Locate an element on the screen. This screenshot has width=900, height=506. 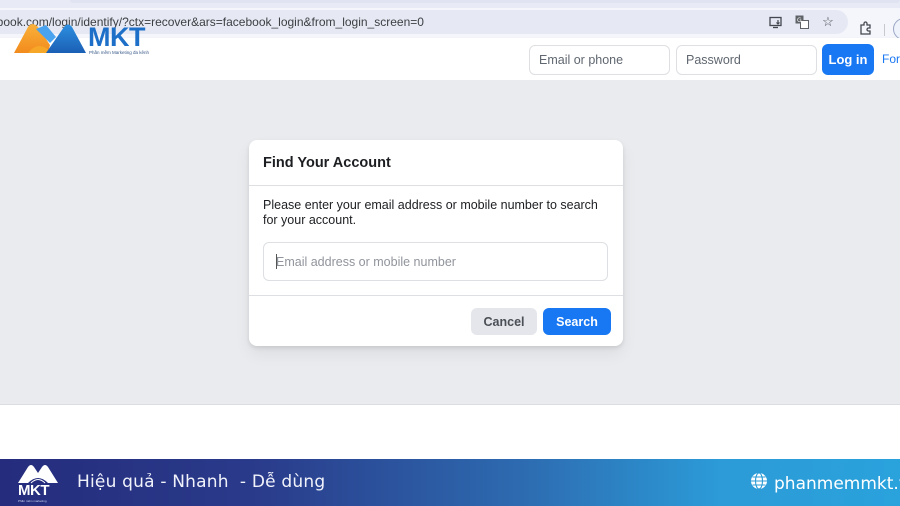
cancel-button: Cancel is located at coordinates (504, 321).